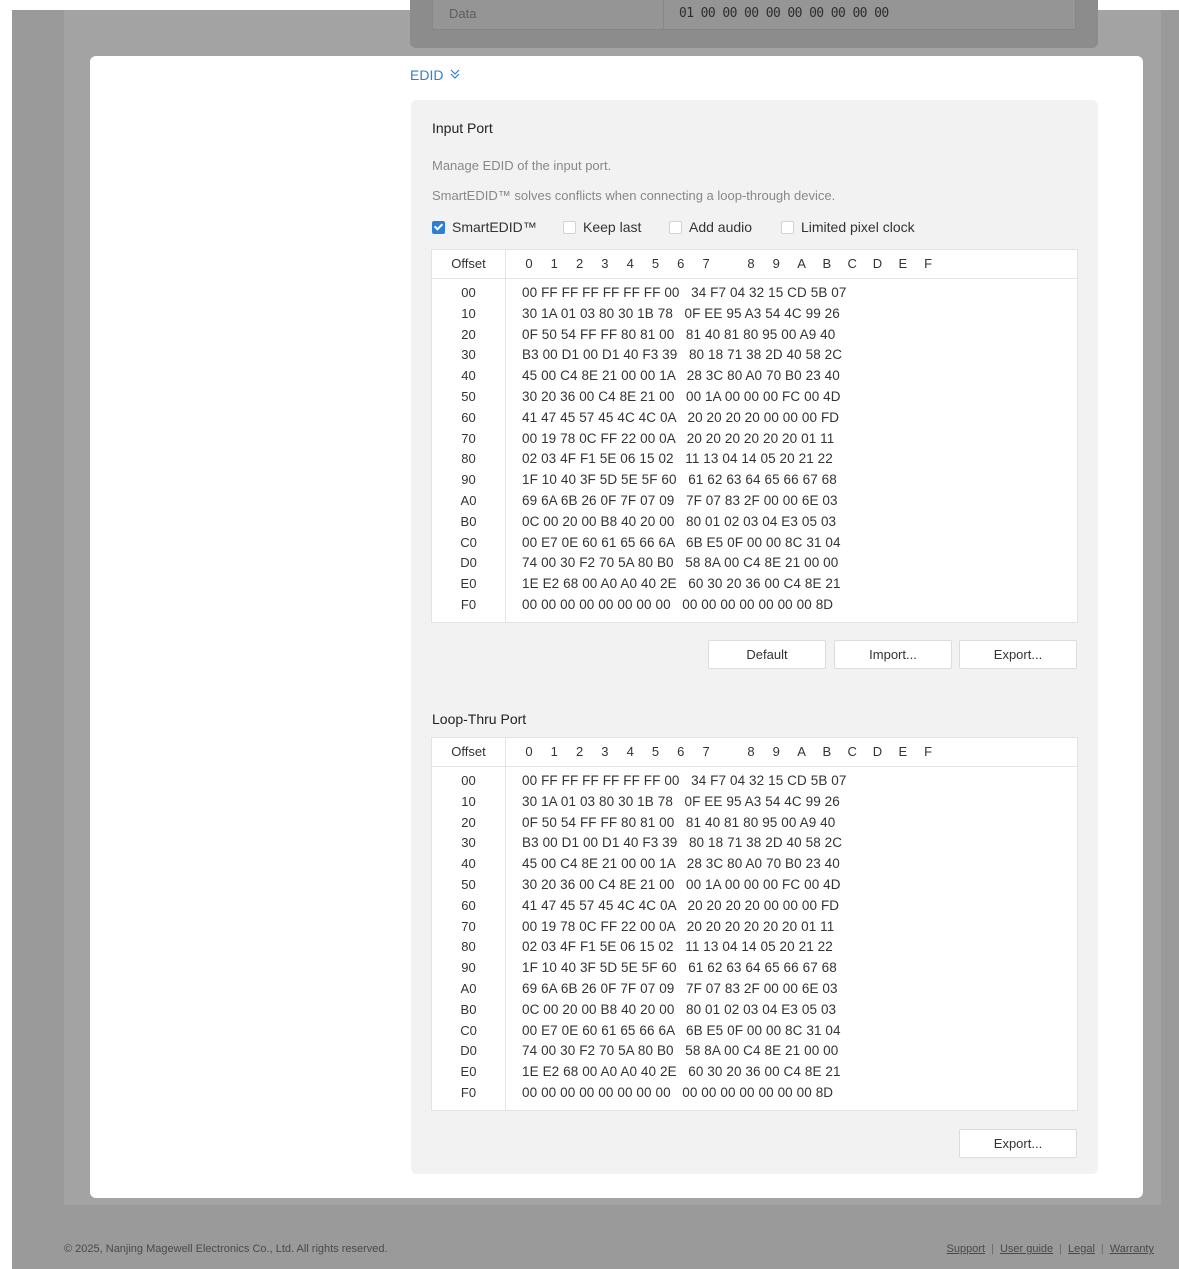 This screenshot has width=1179, height=1269. I want to click on hex-column-header: F, so click(928, 263).